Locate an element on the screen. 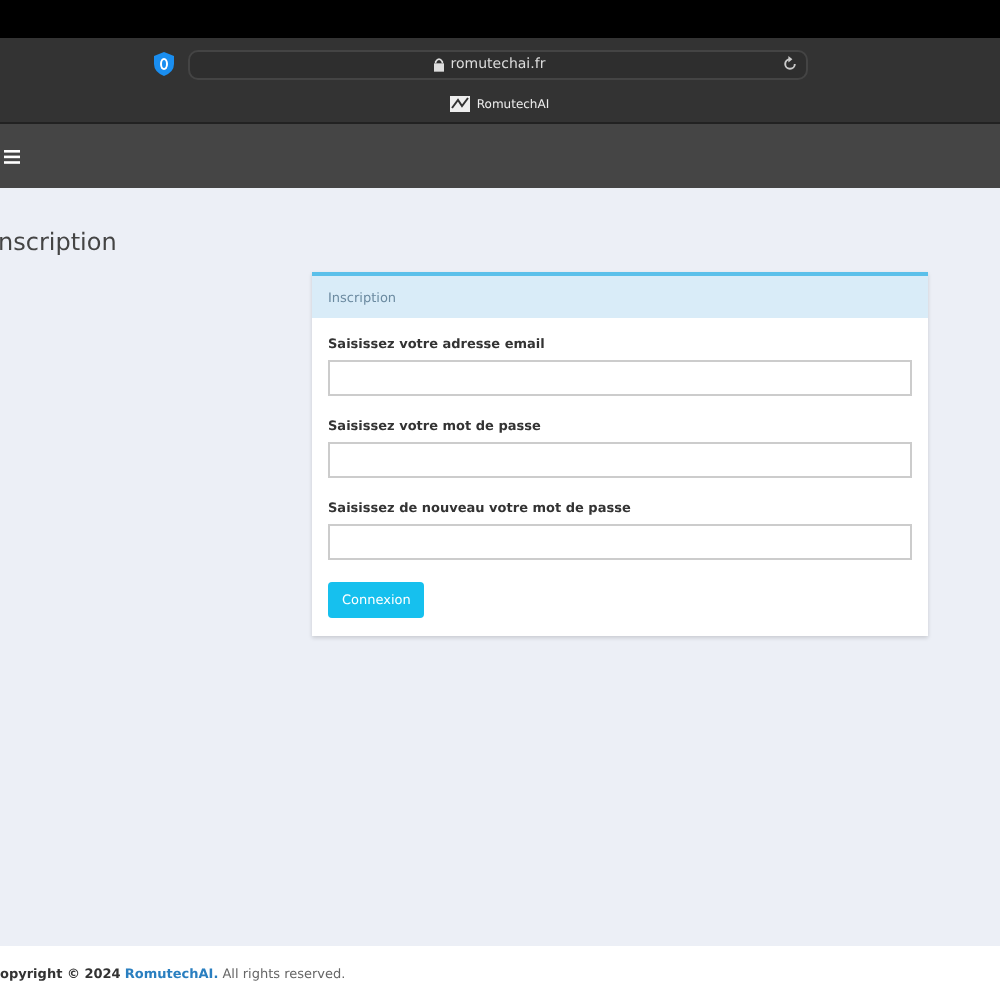 The image size is (1000, 1000). page-title: nscription is located at coordinates (59, 242).